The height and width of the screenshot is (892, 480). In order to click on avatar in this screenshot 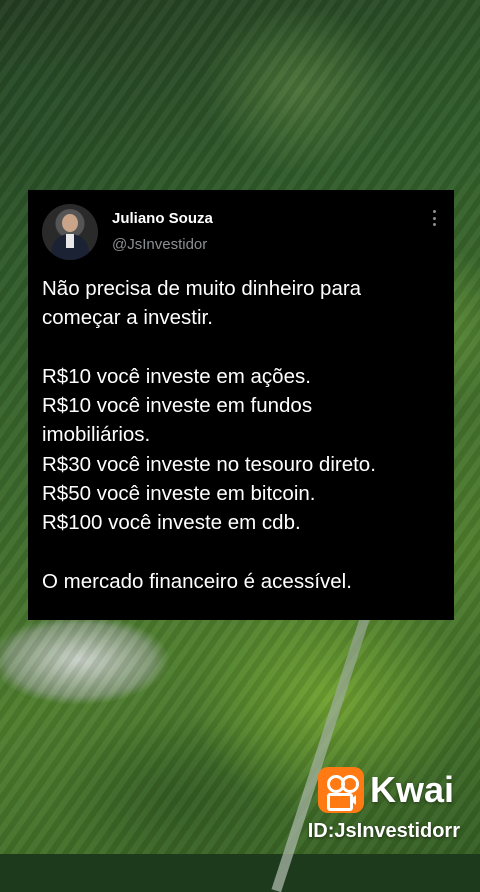, I will do `click(70, 232)`.